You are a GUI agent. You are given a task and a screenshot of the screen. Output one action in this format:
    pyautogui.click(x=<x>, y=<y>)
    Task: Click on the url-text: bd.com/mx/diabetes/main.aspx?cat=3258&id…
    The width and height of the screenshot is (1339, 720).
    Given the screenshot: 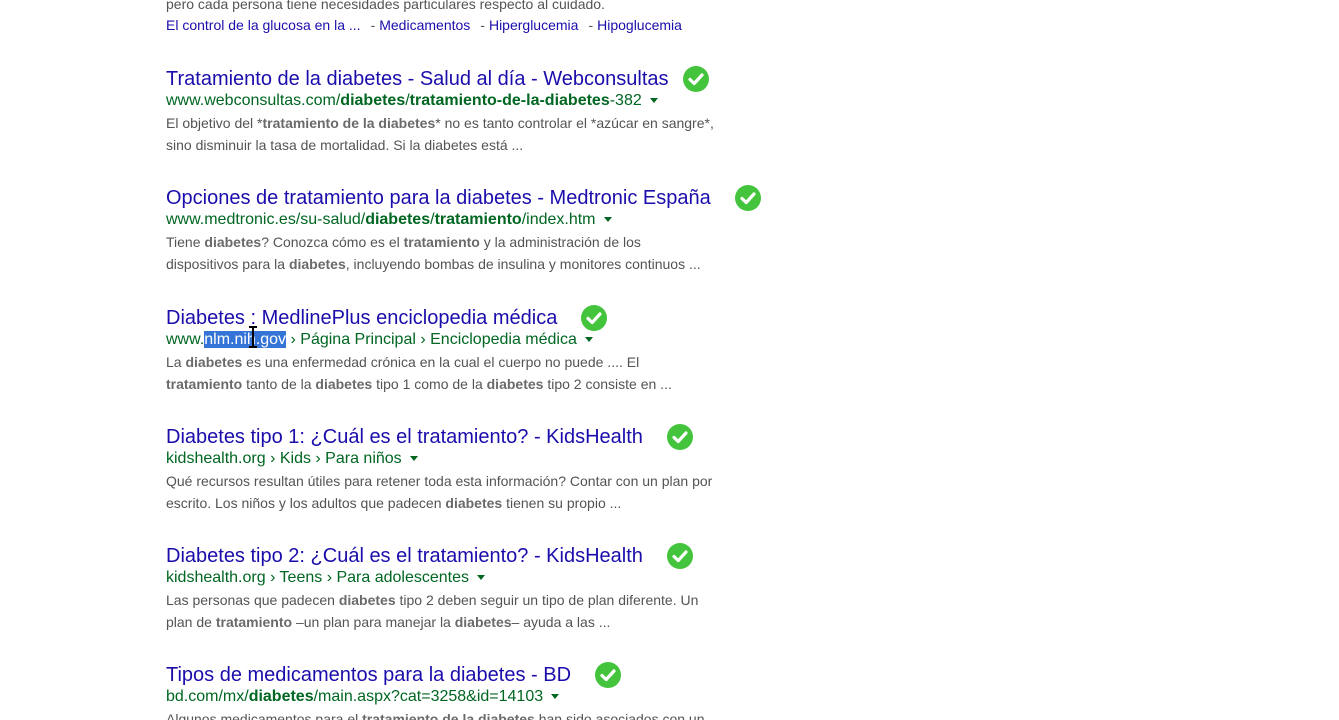 What is the action you would take?
    pyautogui.click(x=354, y=696)
    